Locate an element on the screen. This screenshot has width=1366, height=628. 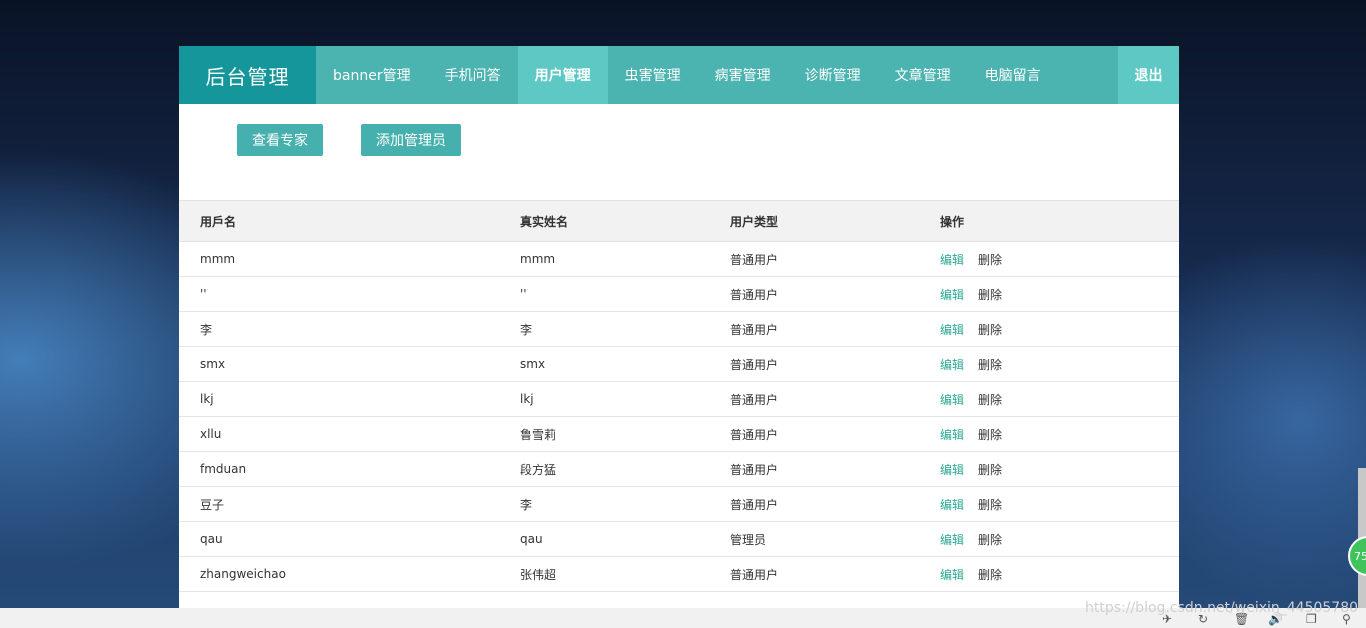
watermark: https://blog.csdn.net/weixin_44505780 is located at coordinates (1222, 608).